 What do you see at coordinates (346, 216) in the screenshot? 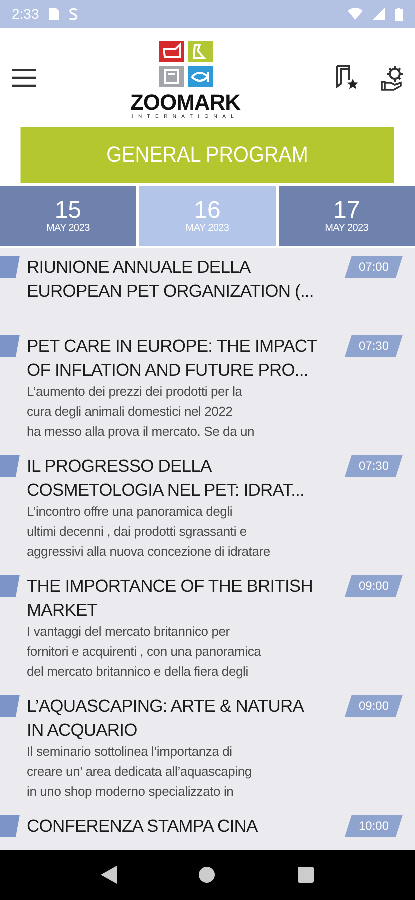
I see `date-tab: 17 MAY 2023` at bounding box center [346, 216].